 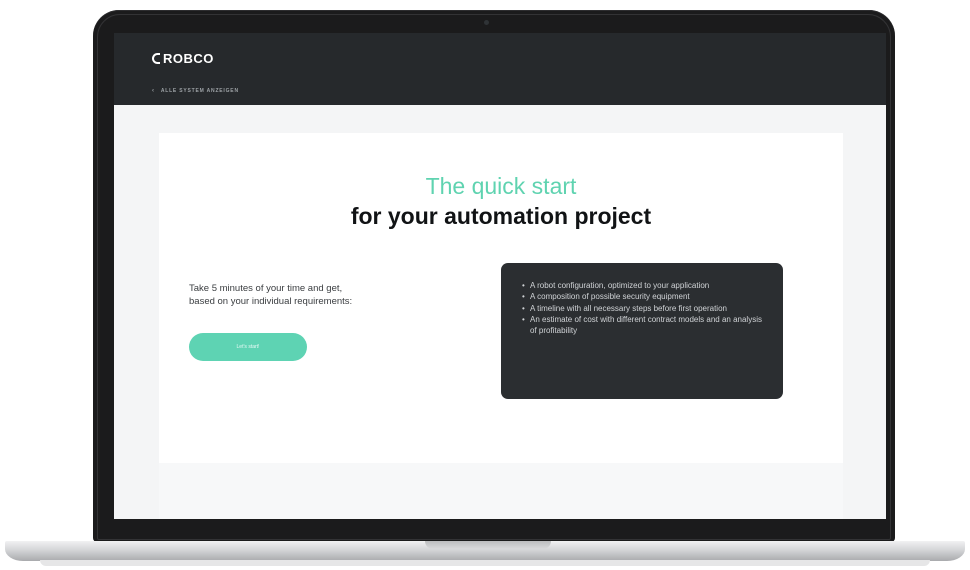 I want to click on laptop-opening-notch, so click(x=488, y=545).